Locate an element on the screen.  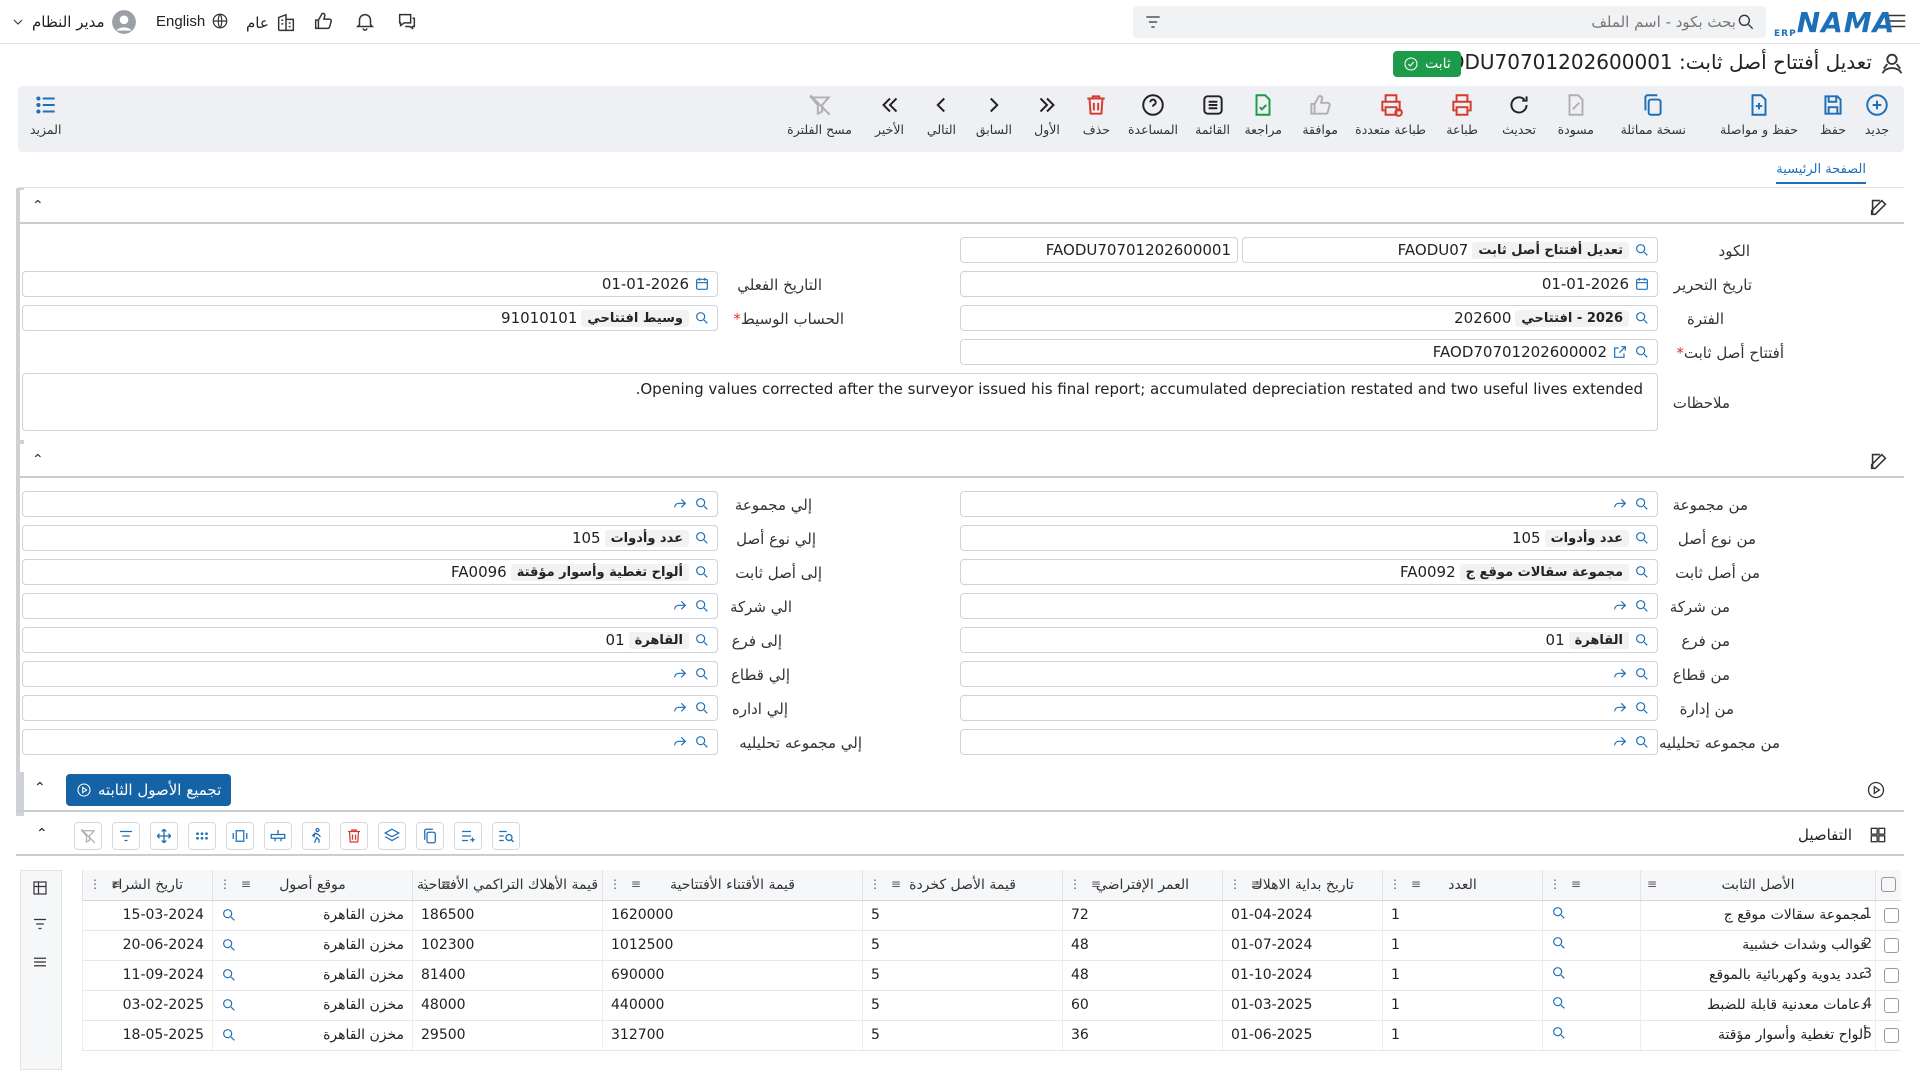
depreciation-start-cell: 01-06-2025 is located at coordinates (1302, 1035).